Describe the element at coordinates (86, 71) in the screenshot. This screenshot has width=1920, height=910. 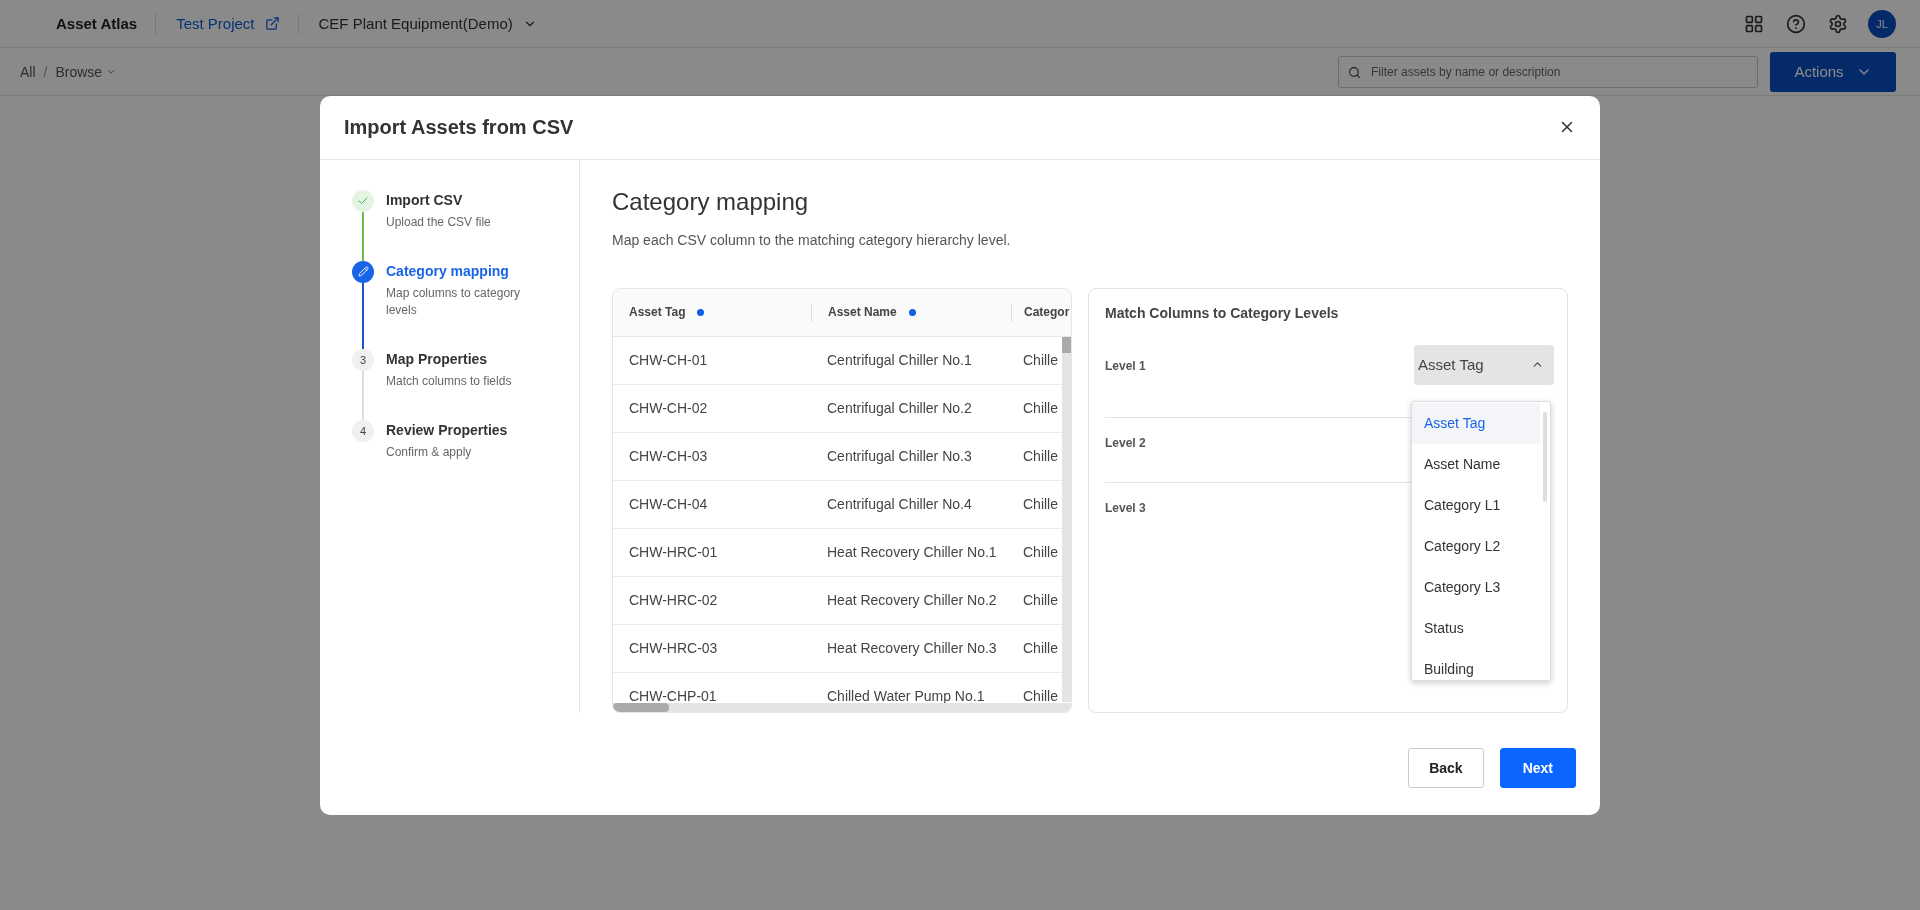
I see `breadcrumb-link: Browse` at that location.